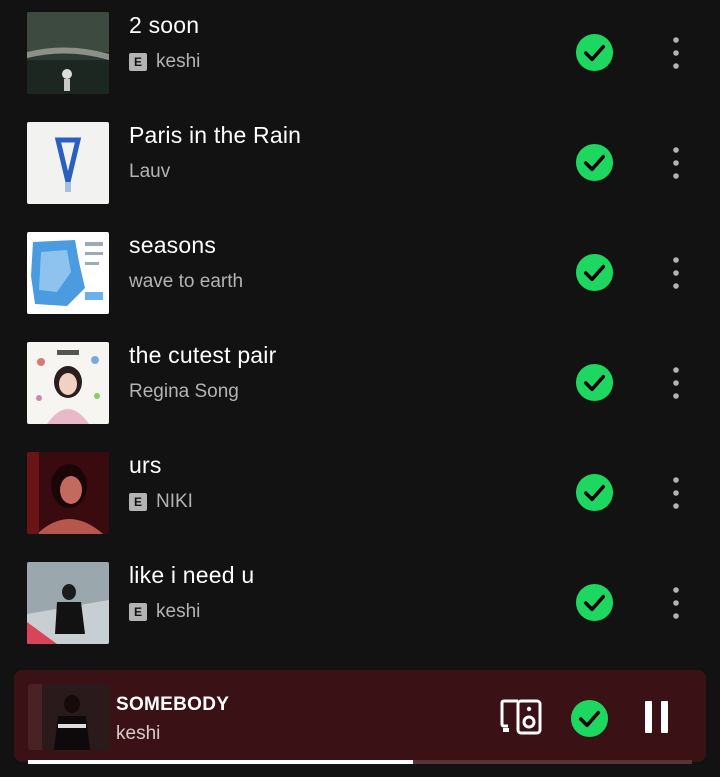  What do you see at coordinates (145, 465) in the screenshot?
I see `track-title: urs` at bounding box center [145, 465].